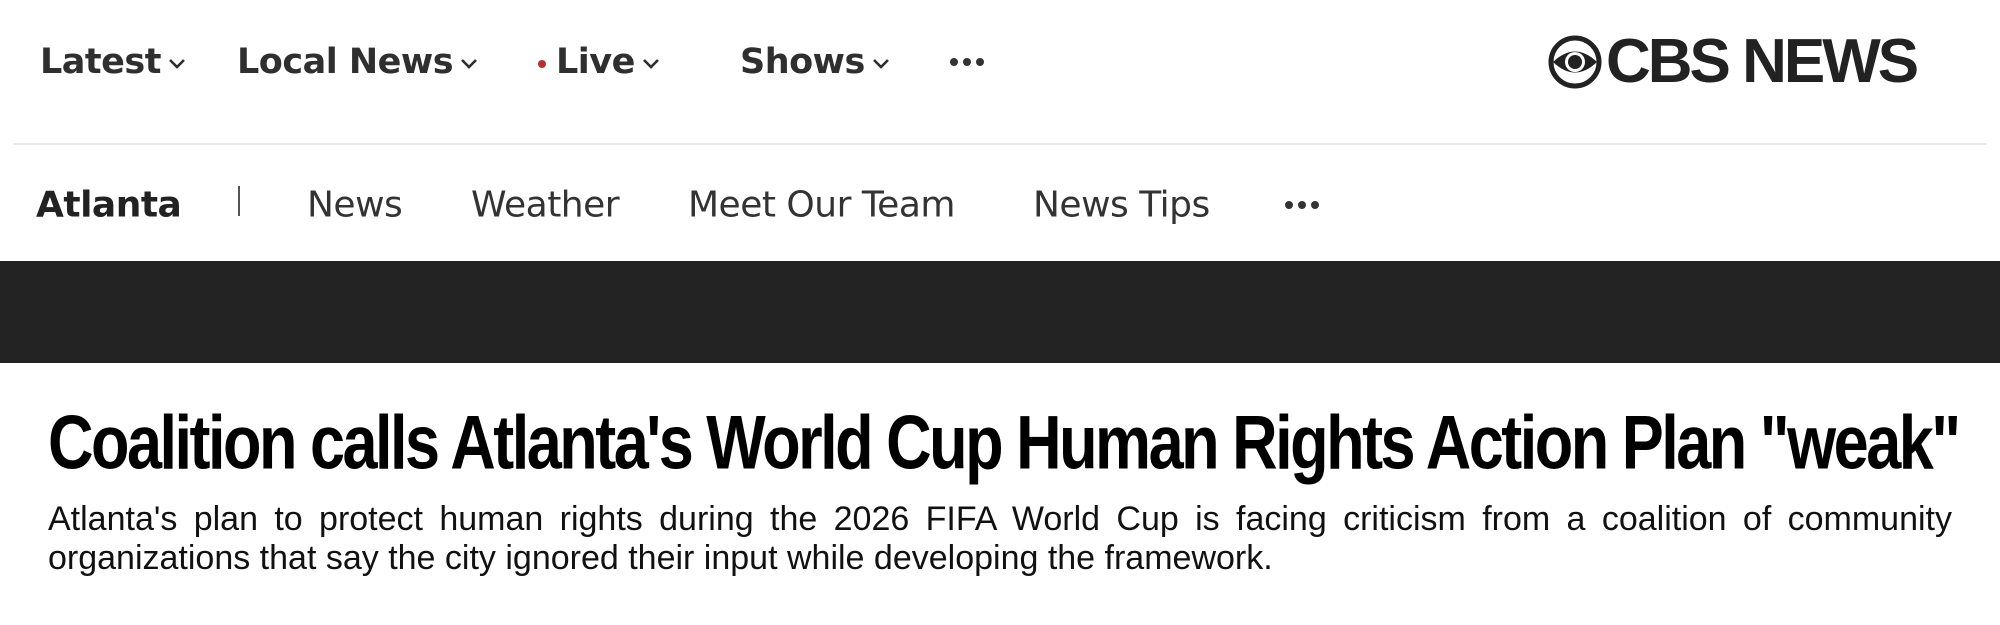 Image resolution: width=2000 pixels, height=625 pixels. I want to click on sub-nav-news-tips: News Tips, so click(1121, 205).